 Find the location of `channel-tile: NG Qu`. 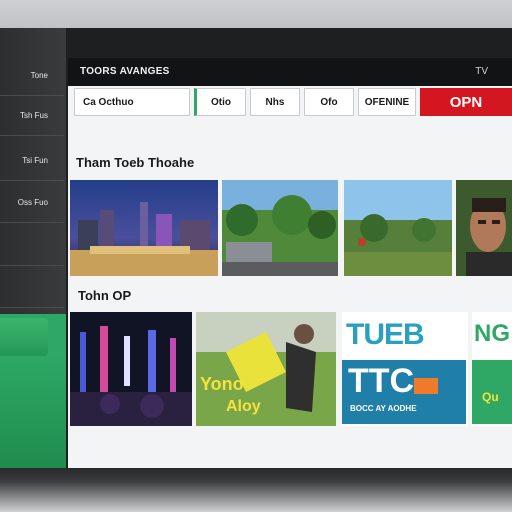

channel-tile: NG Qu is located at coordinates (492, 369).